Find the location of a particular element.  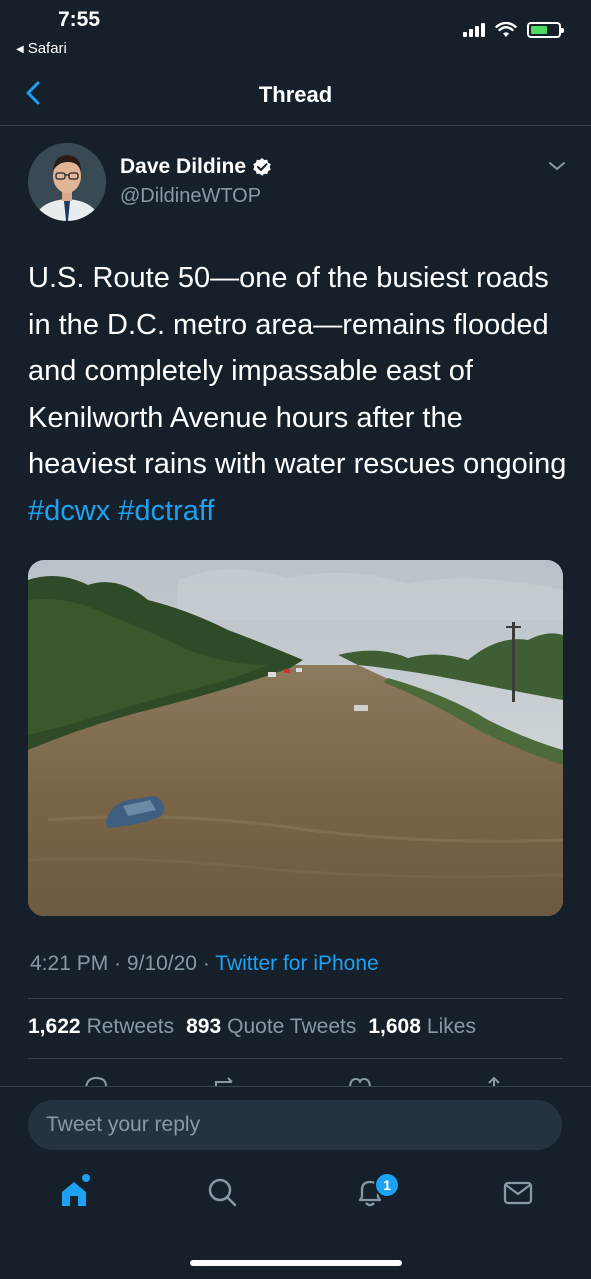

notification-badge: 1 is located at coordinates (387, 1185).